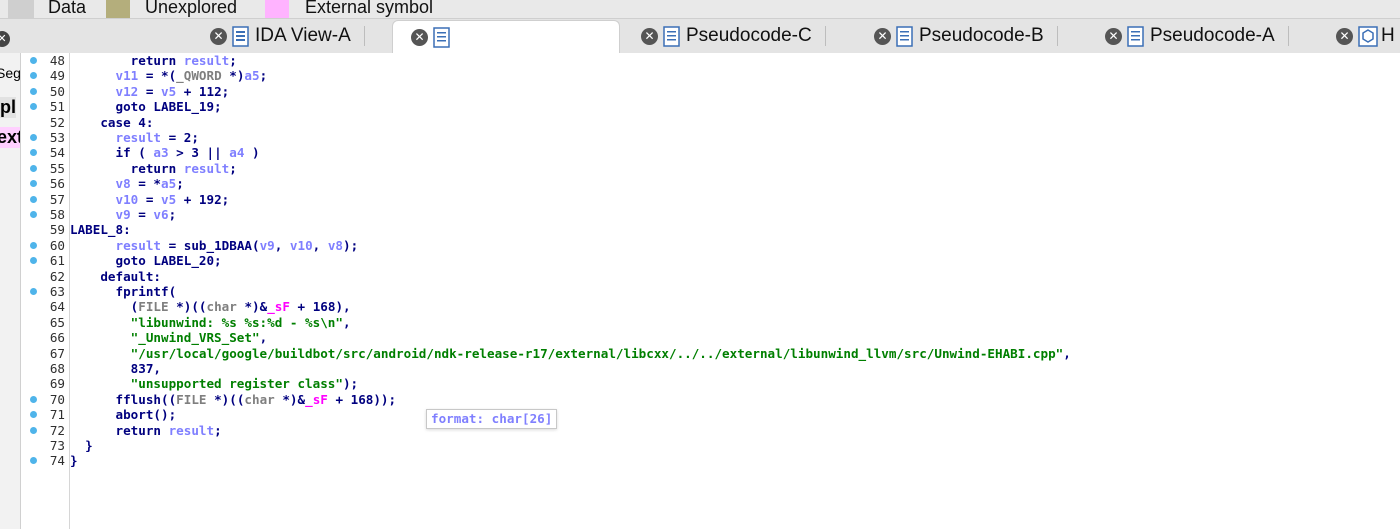 This screenshot has width=1400, height=529. What do you see at coordinates (362, 399) in the screenshot?
I see `code-token: + 168));` at bounding box center [362, 399].